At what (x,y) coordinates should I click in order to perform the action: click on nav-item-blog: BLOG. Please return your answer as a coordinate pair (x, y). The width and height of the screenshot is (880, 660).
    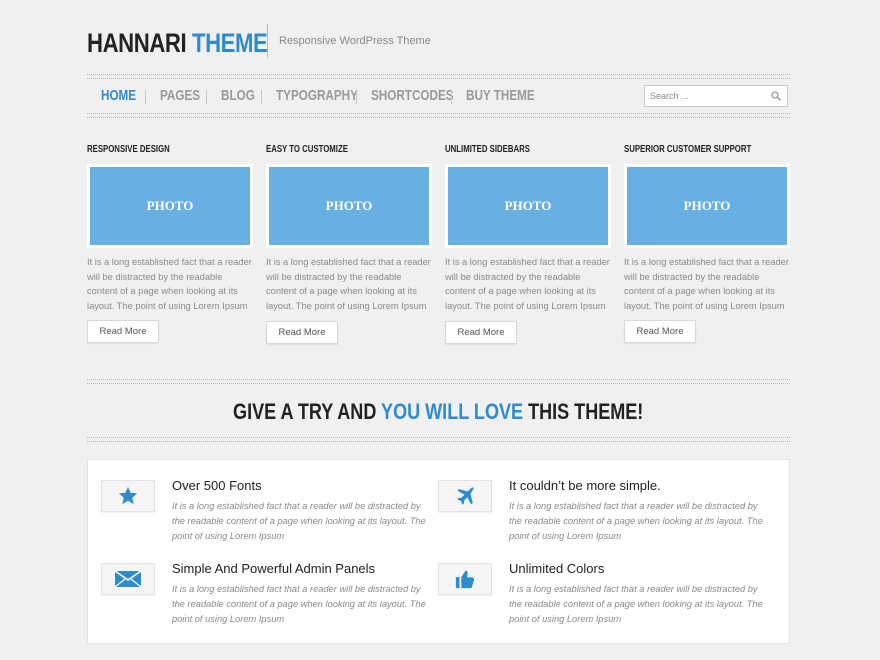
    Looking at the image, I should click on (238, 95).